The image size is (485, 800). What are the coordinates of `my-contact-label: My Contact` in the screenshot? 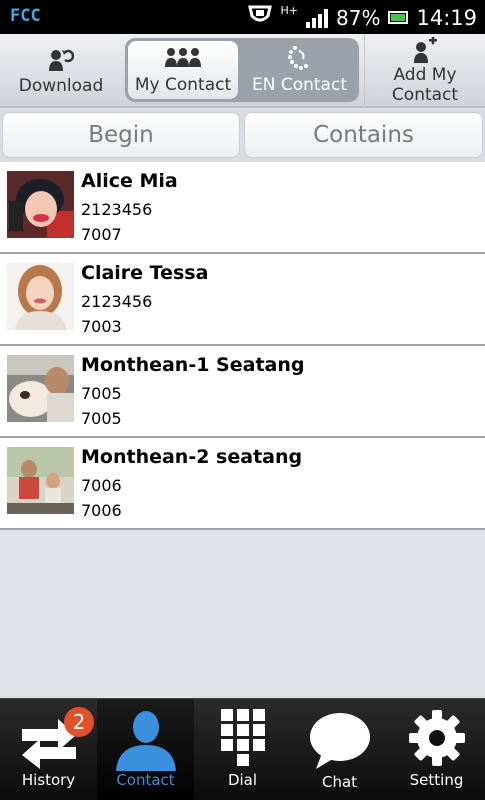 It's located at (183, 85).